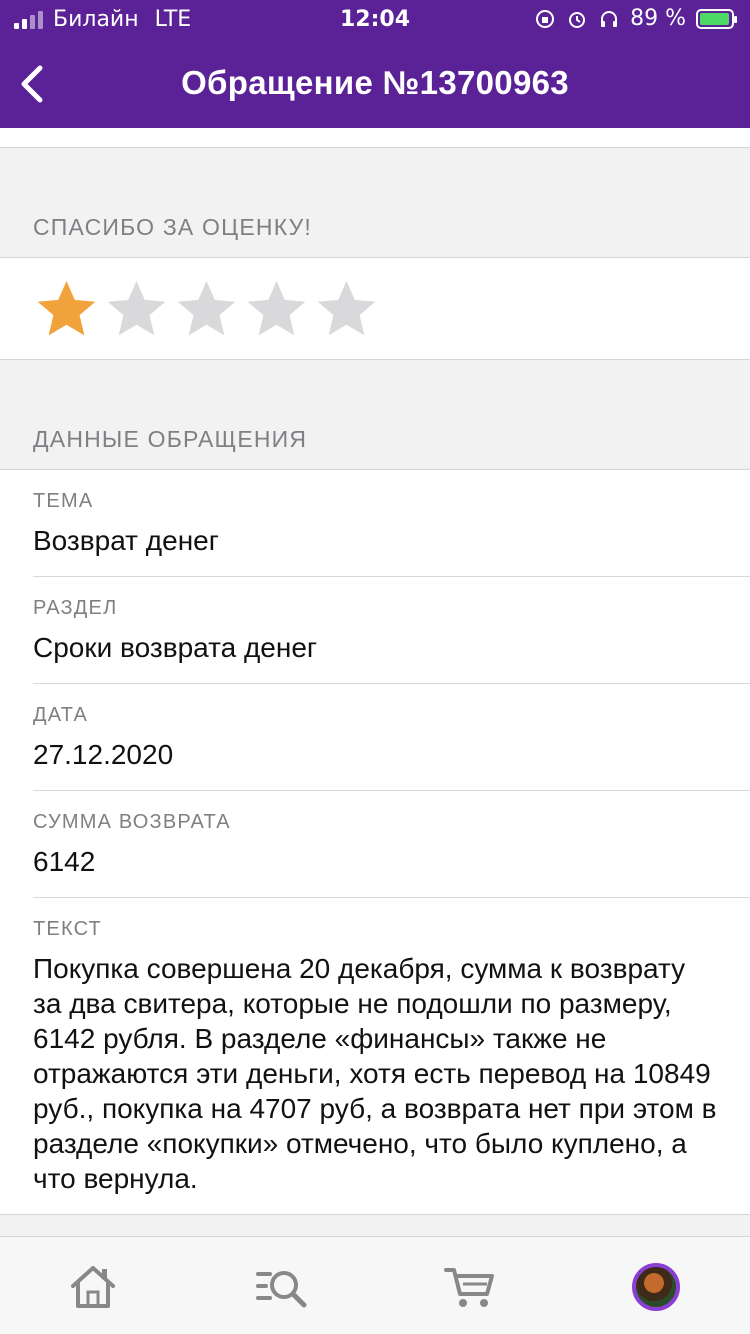 Image resolution: width=750 pixels, height=1334 pixels. I want to click on rating-header: СПАСИБО ЗА ОЦЕНКУ!, so click(375, 203).